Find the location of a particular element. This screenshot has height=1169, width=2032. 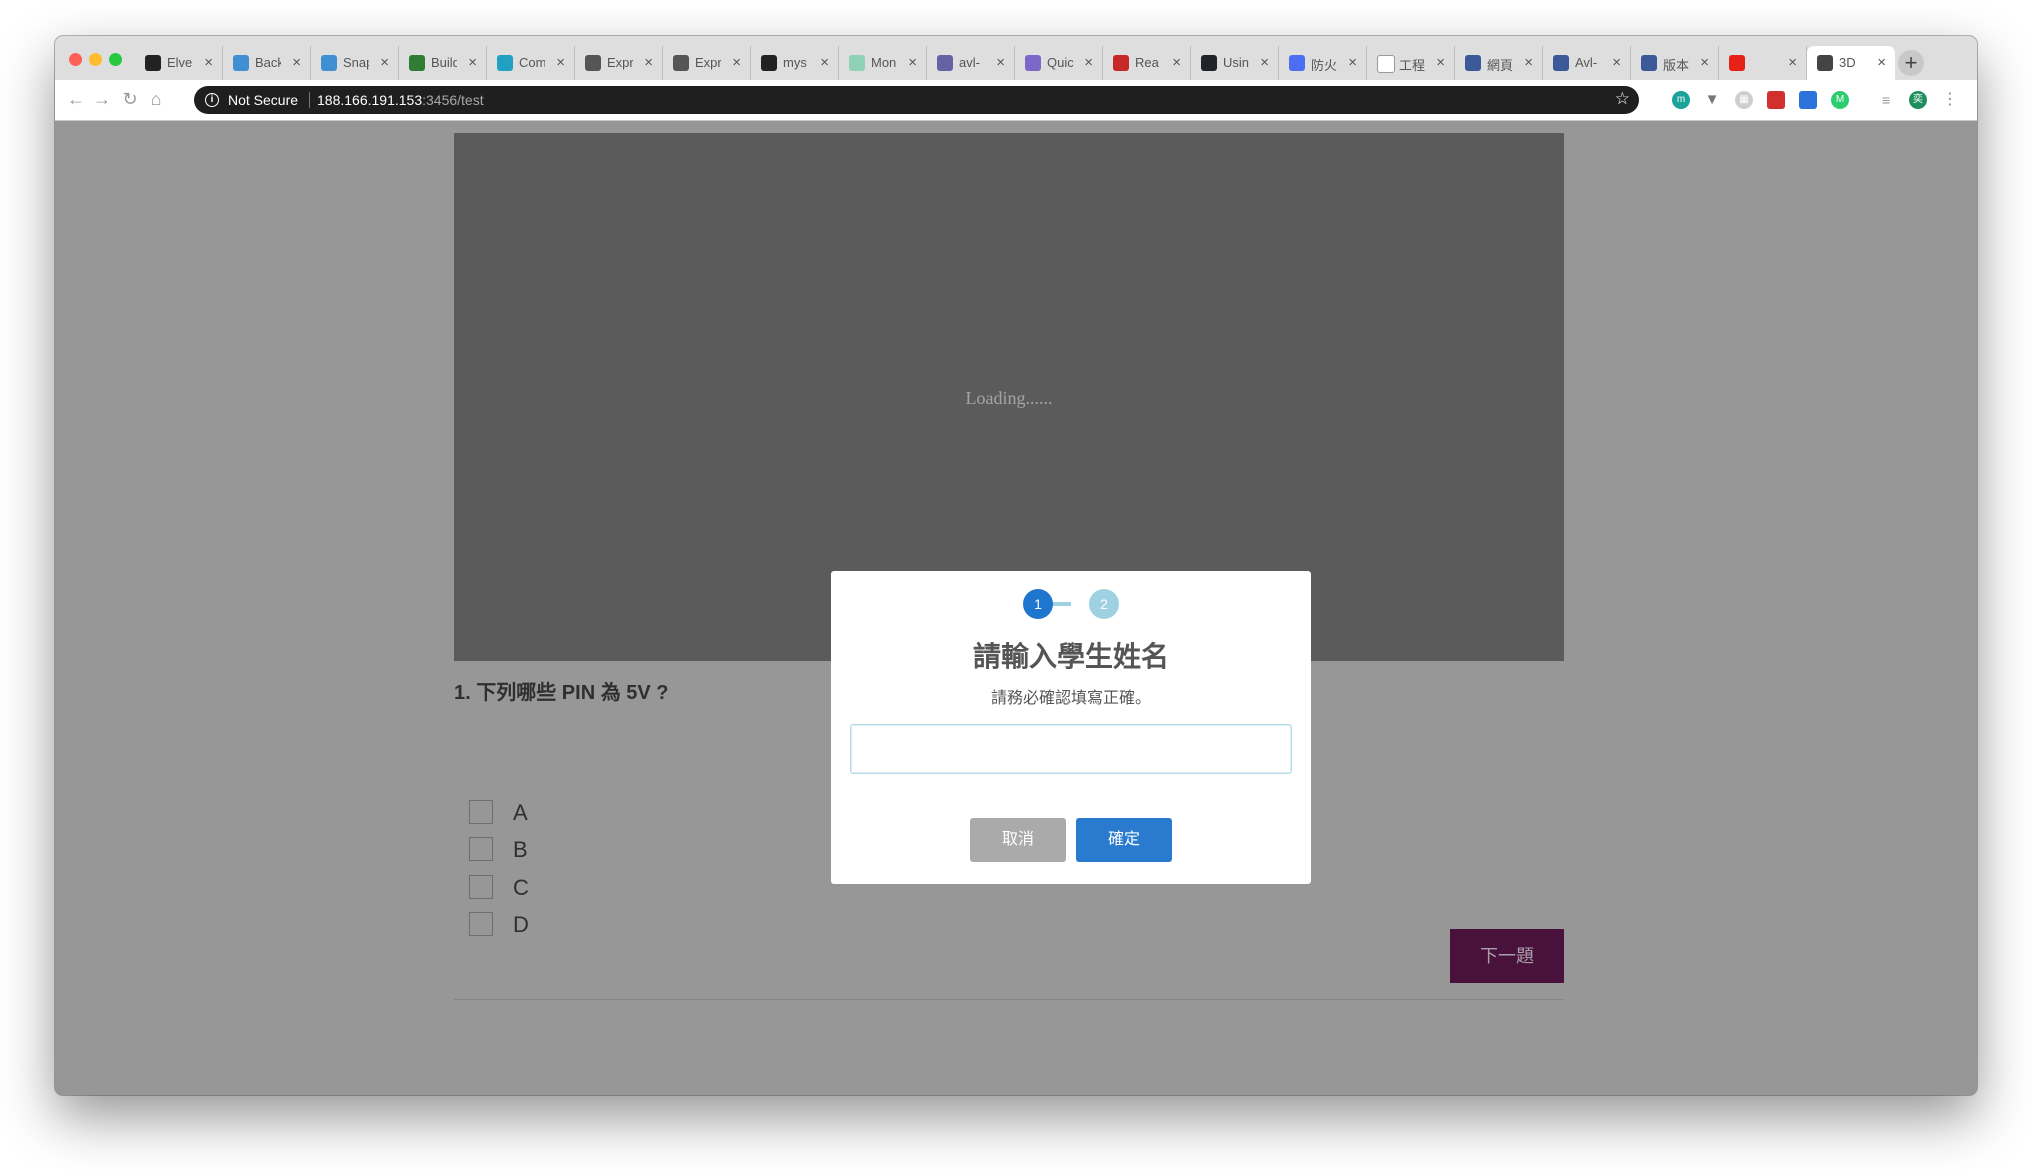

browser-tab: 工程 × is located at coordinates (1411, 63).